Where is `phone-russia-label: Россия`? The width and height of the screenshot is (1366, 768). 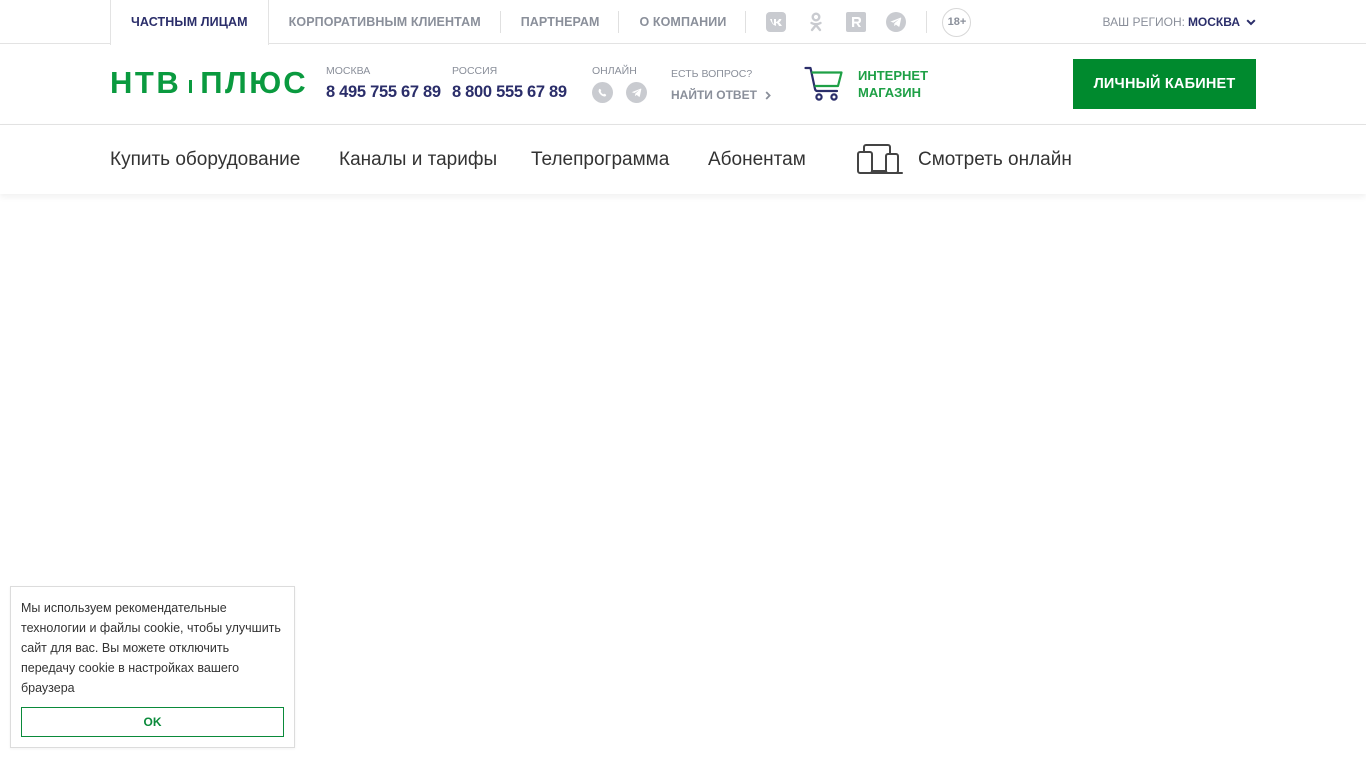 phone-russia-label: Россия is located at coordinates (475, 71).